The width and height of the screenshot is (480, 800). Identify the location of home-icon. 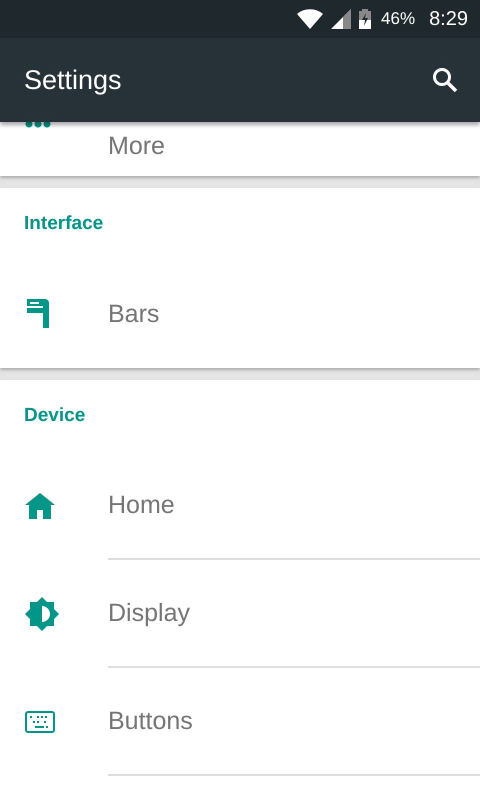
(40, 506).